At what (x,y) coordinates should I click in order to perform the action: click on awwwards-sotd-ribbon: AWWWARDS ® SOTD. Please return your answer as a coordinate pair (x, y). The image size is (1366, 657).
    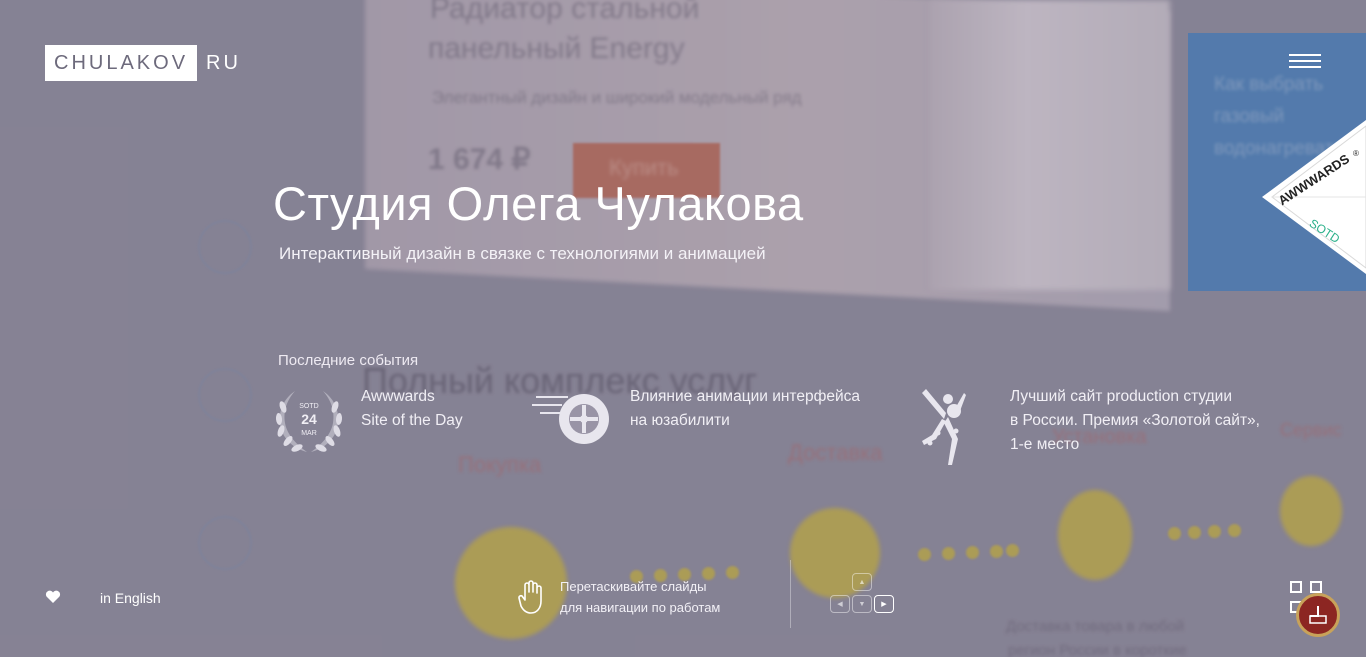
    Looking at the image, I should click on (1314, 197).